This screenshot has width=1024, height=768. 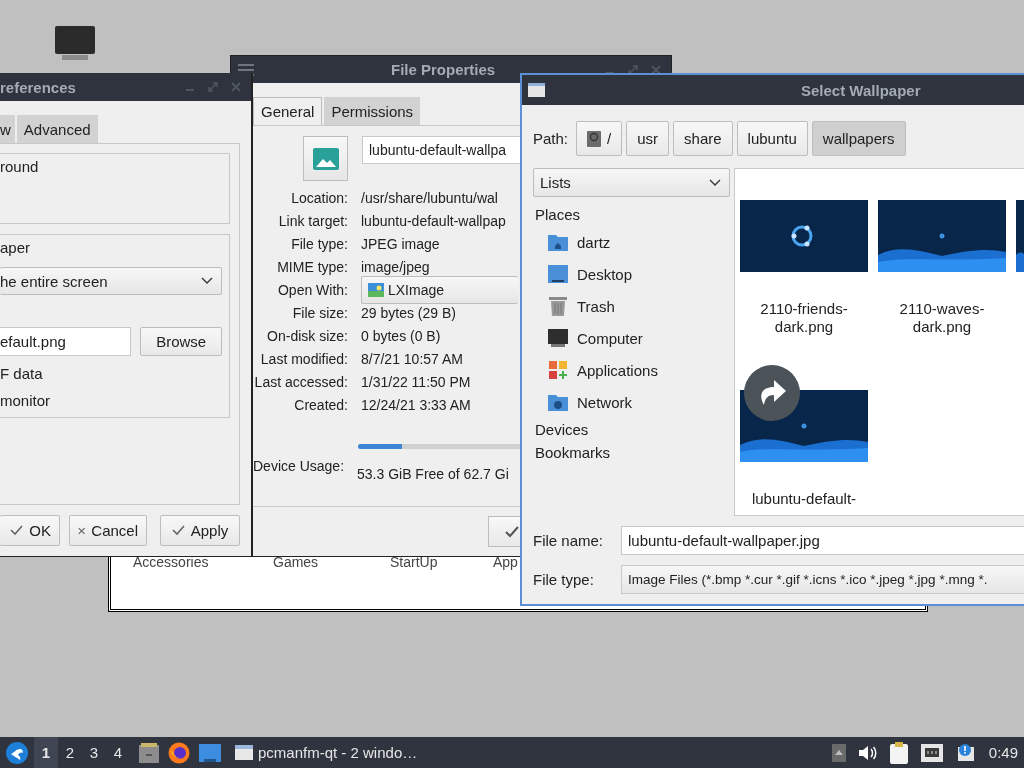 I want to click on field-label: Location:, so click(x=319, y=197).